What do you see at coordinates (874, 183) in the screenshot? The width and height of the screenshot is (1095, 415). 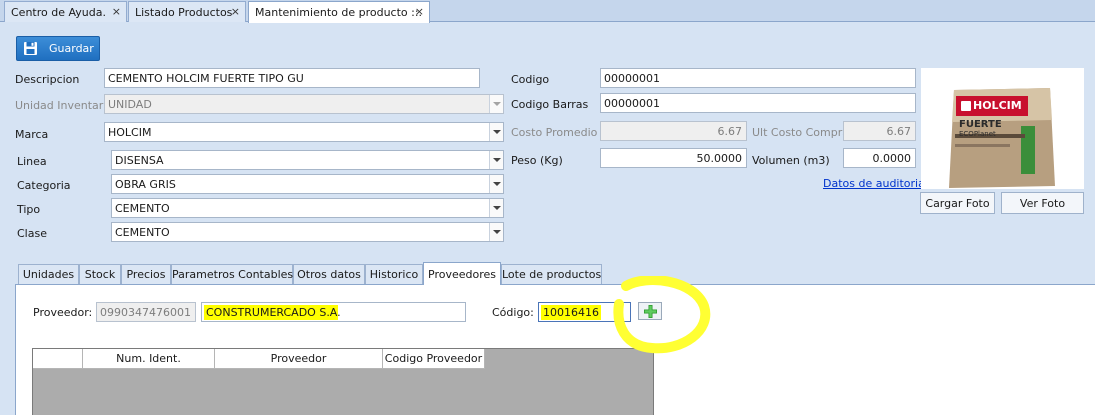 I see `datos-auditoria-link: Datos de auditoria` at bounding box center [874, 183].